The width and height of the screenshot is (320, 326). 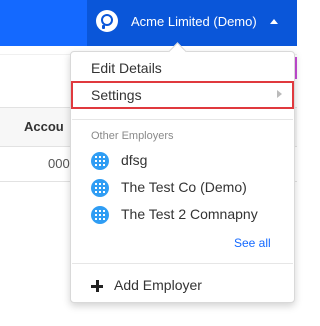 I want to click on employer-item-label: The Test Co (Demo), so click(x=184, y=187).